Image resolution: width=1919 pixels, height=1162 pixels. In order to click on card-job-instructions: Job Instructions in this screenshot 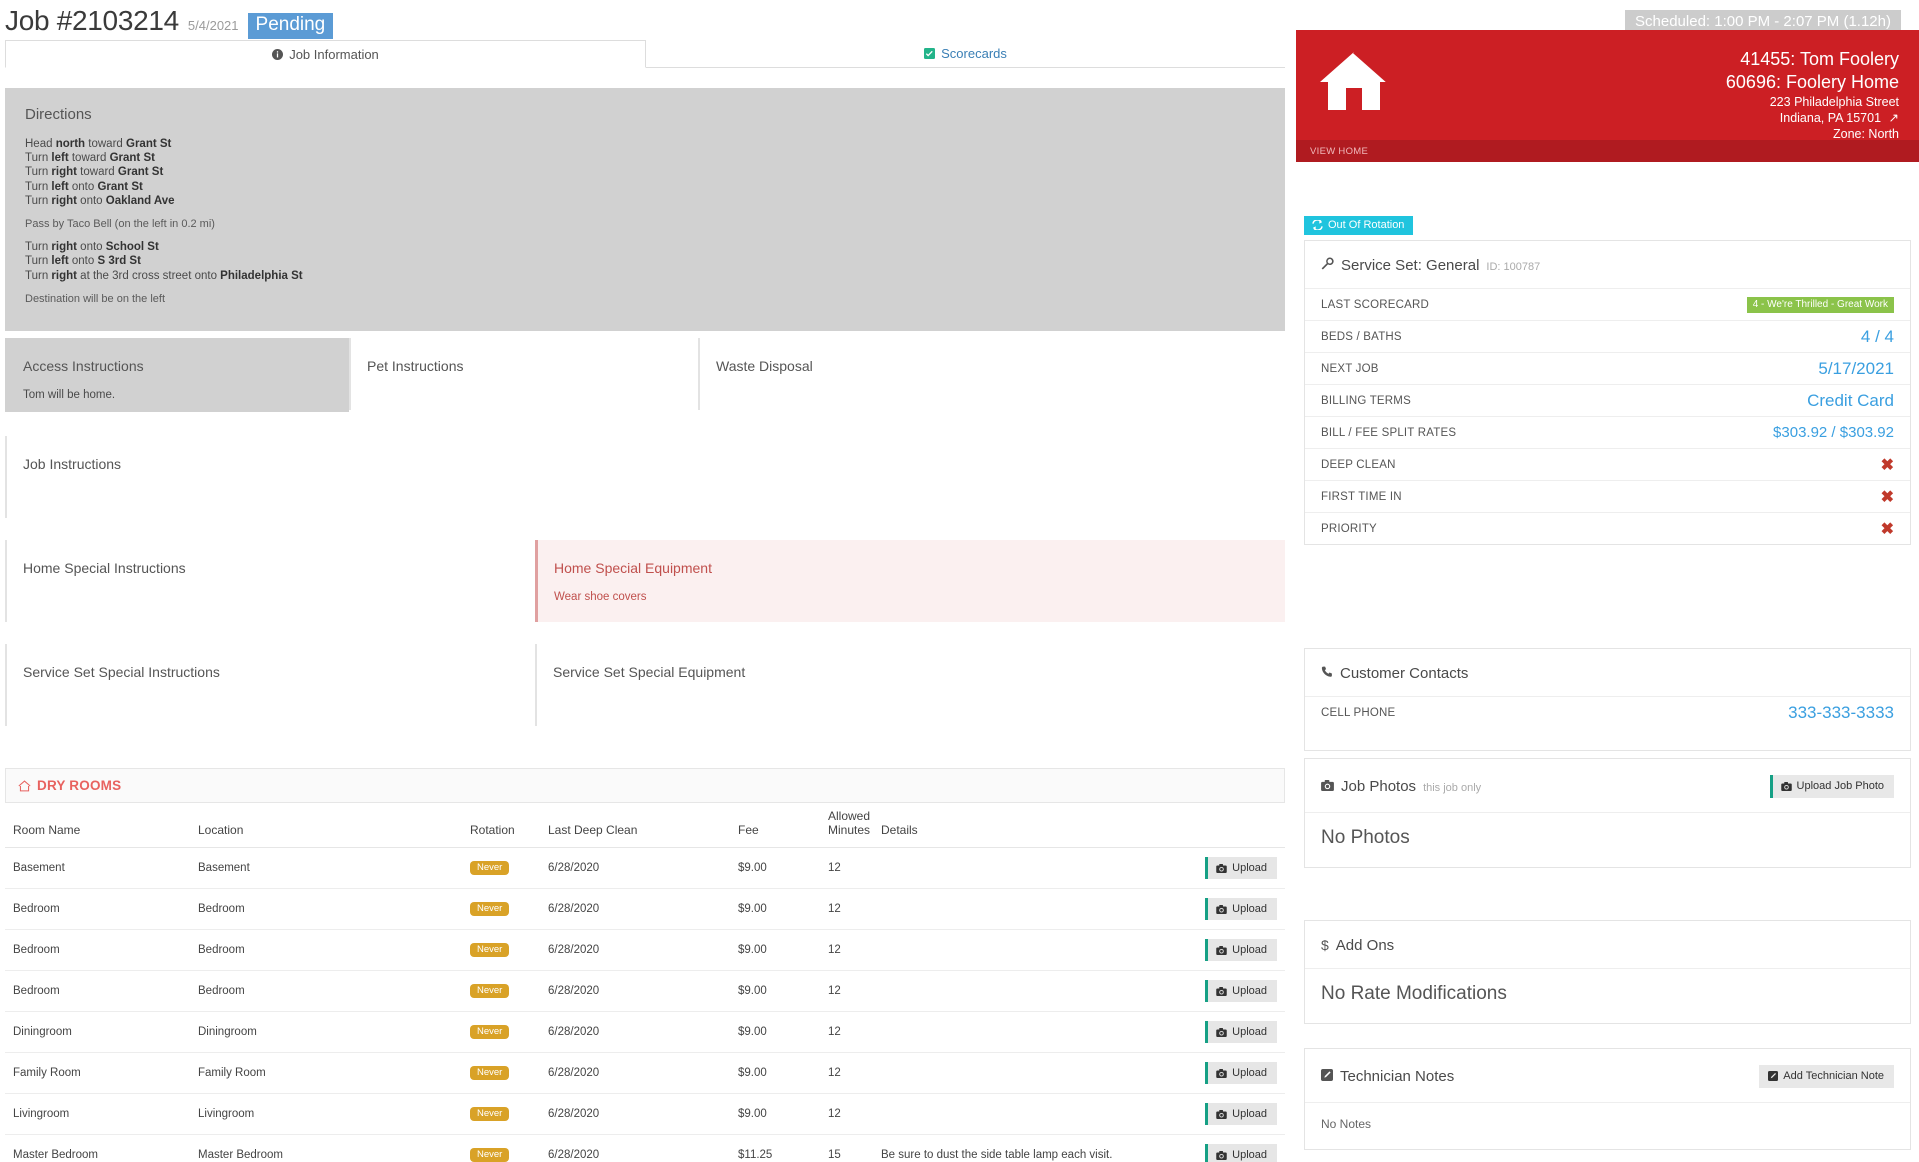, I will do `click(645, 477)`.